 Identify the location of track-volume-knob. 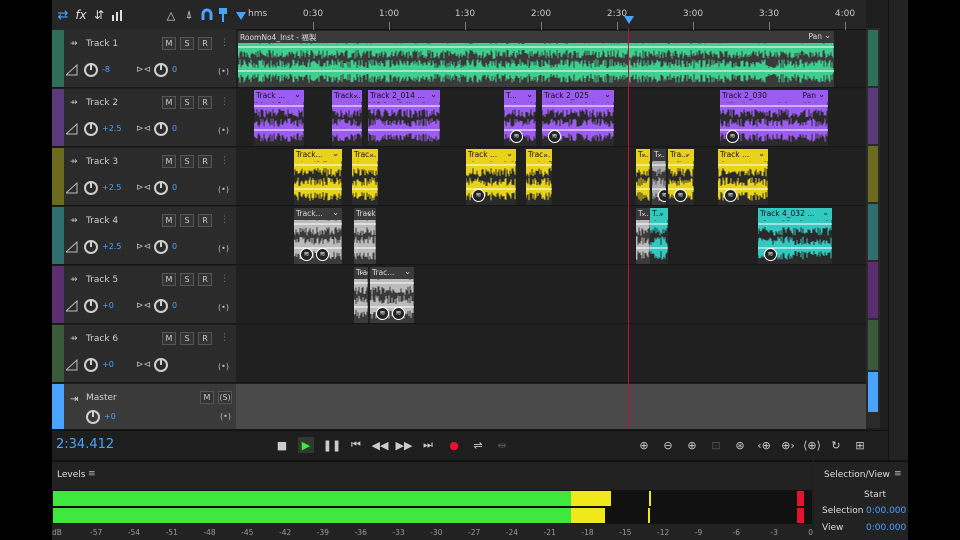
(91, 306).